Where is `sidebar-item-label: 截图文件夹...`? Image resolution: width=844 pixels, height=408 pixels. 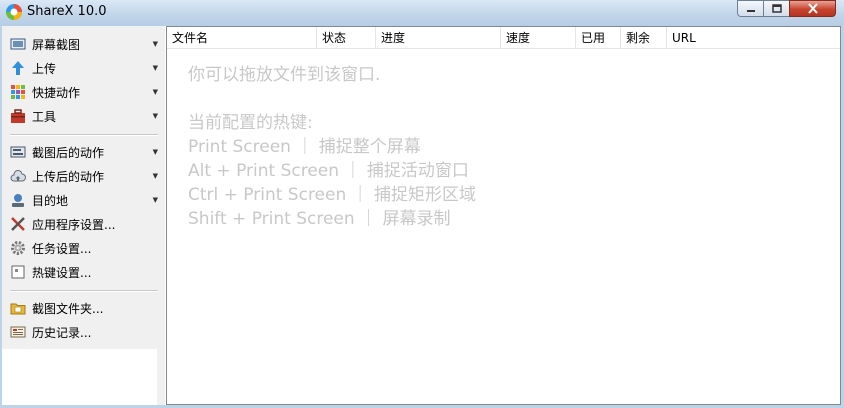 sidebar-item-label: 截图文件夹... is located at coordinates (68, 308).